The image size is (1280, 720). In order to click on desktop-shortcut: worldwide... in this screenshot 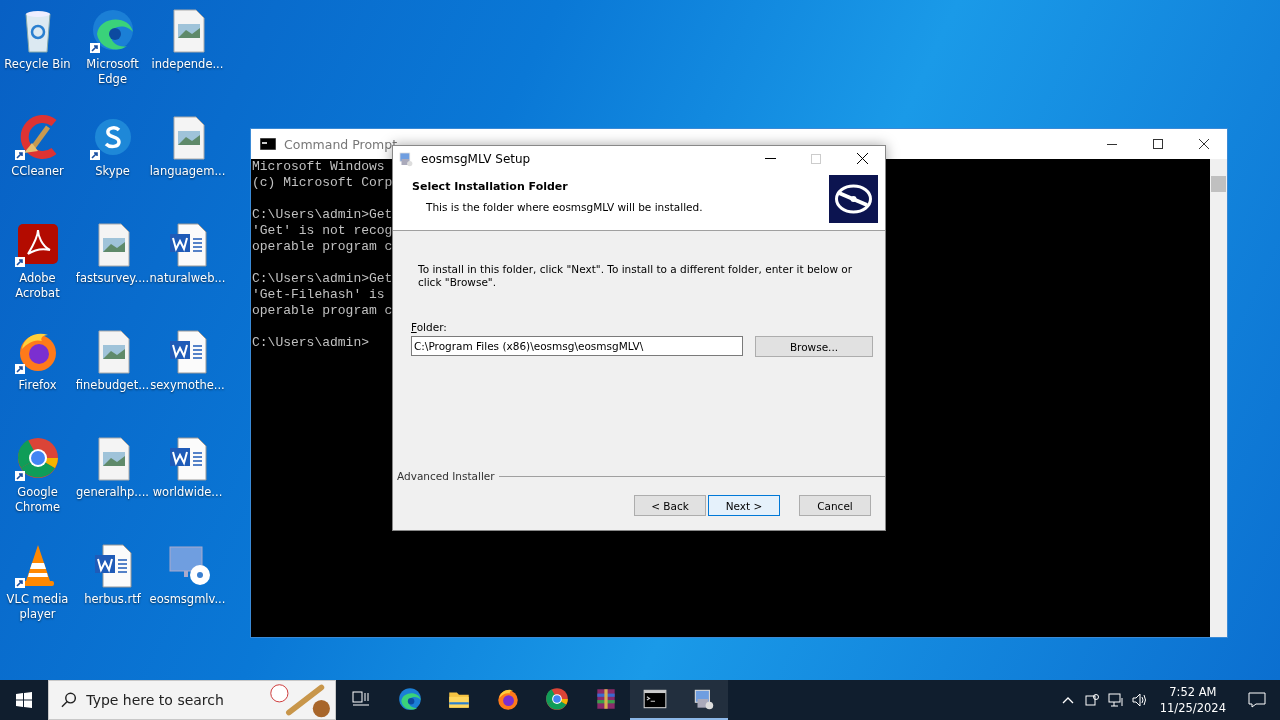, I will do `click(187, 467)`.